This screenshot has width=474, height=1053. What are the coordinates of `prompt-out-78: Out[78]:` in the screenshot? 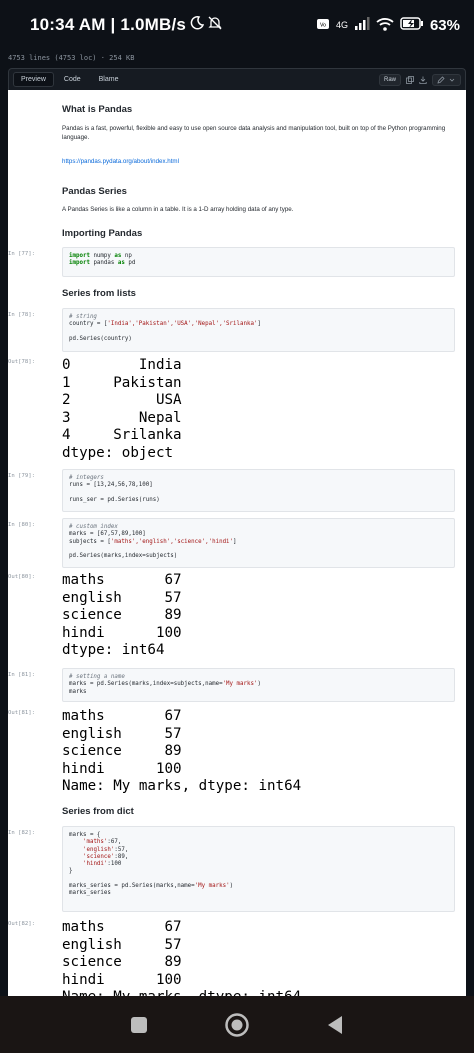 It's located at (21, 362).